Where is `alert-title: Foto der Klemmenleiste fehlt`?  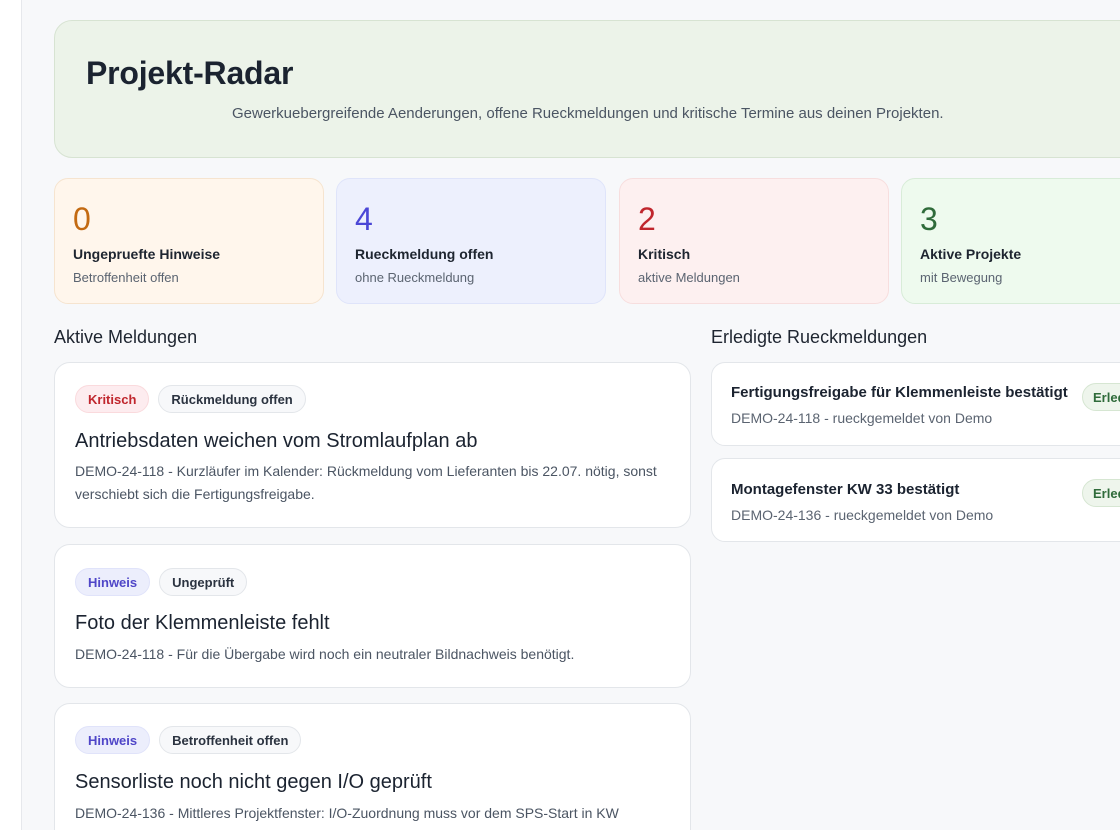 alert-title: Foto der Klemmenleiste fehlt is located at coordinates (202, 623).